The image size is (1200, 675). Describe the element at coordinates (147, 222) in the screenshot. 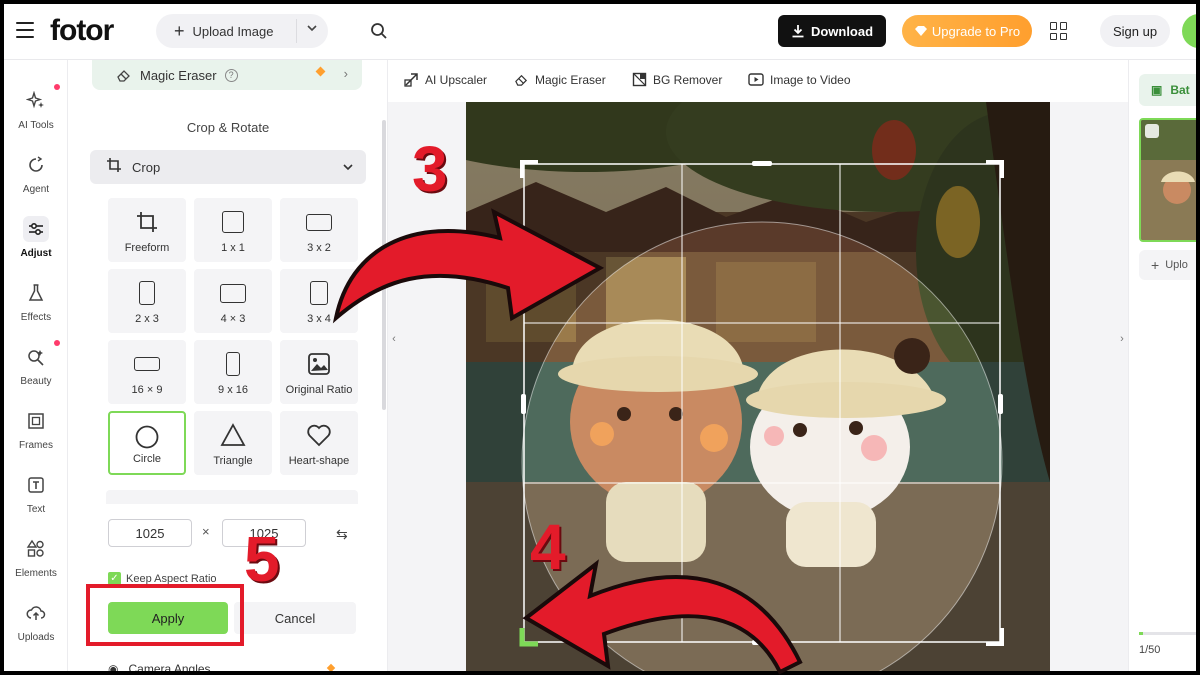

I see `freeform-crop-icon` at that location.